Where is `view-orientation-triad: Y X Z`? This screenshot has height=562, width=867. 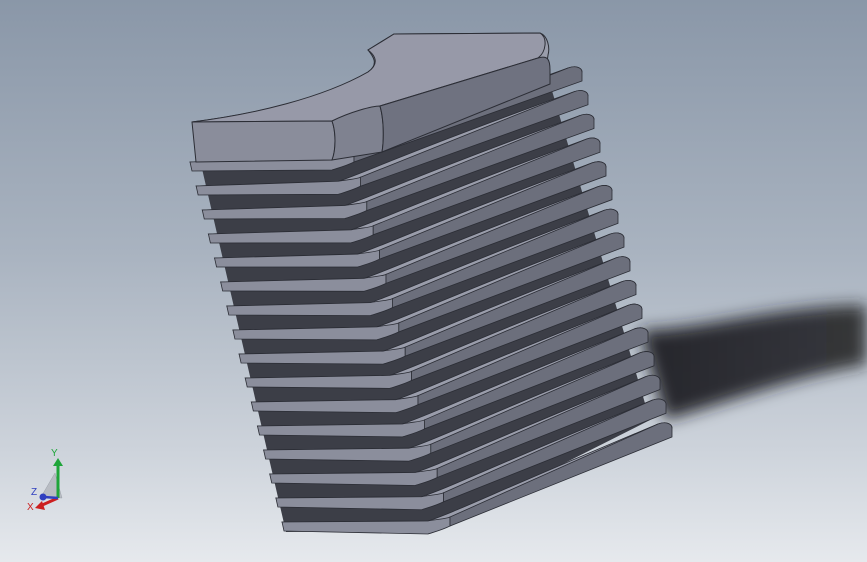
view-orientation-triad: Y X Z is located at coordinates (47, 480).